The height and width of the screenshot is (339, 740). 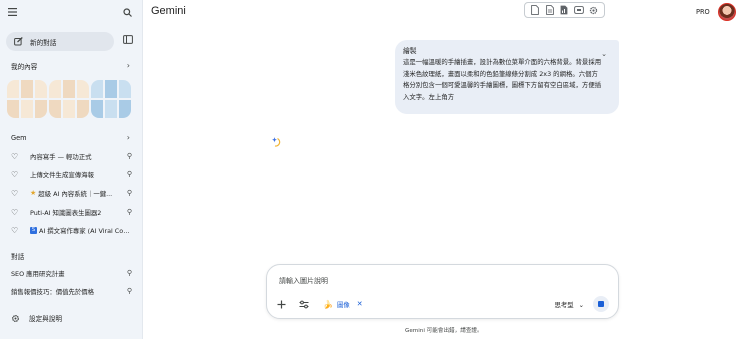 I want to click on image-tool-label: 圖像, so click(x=343, y=304).